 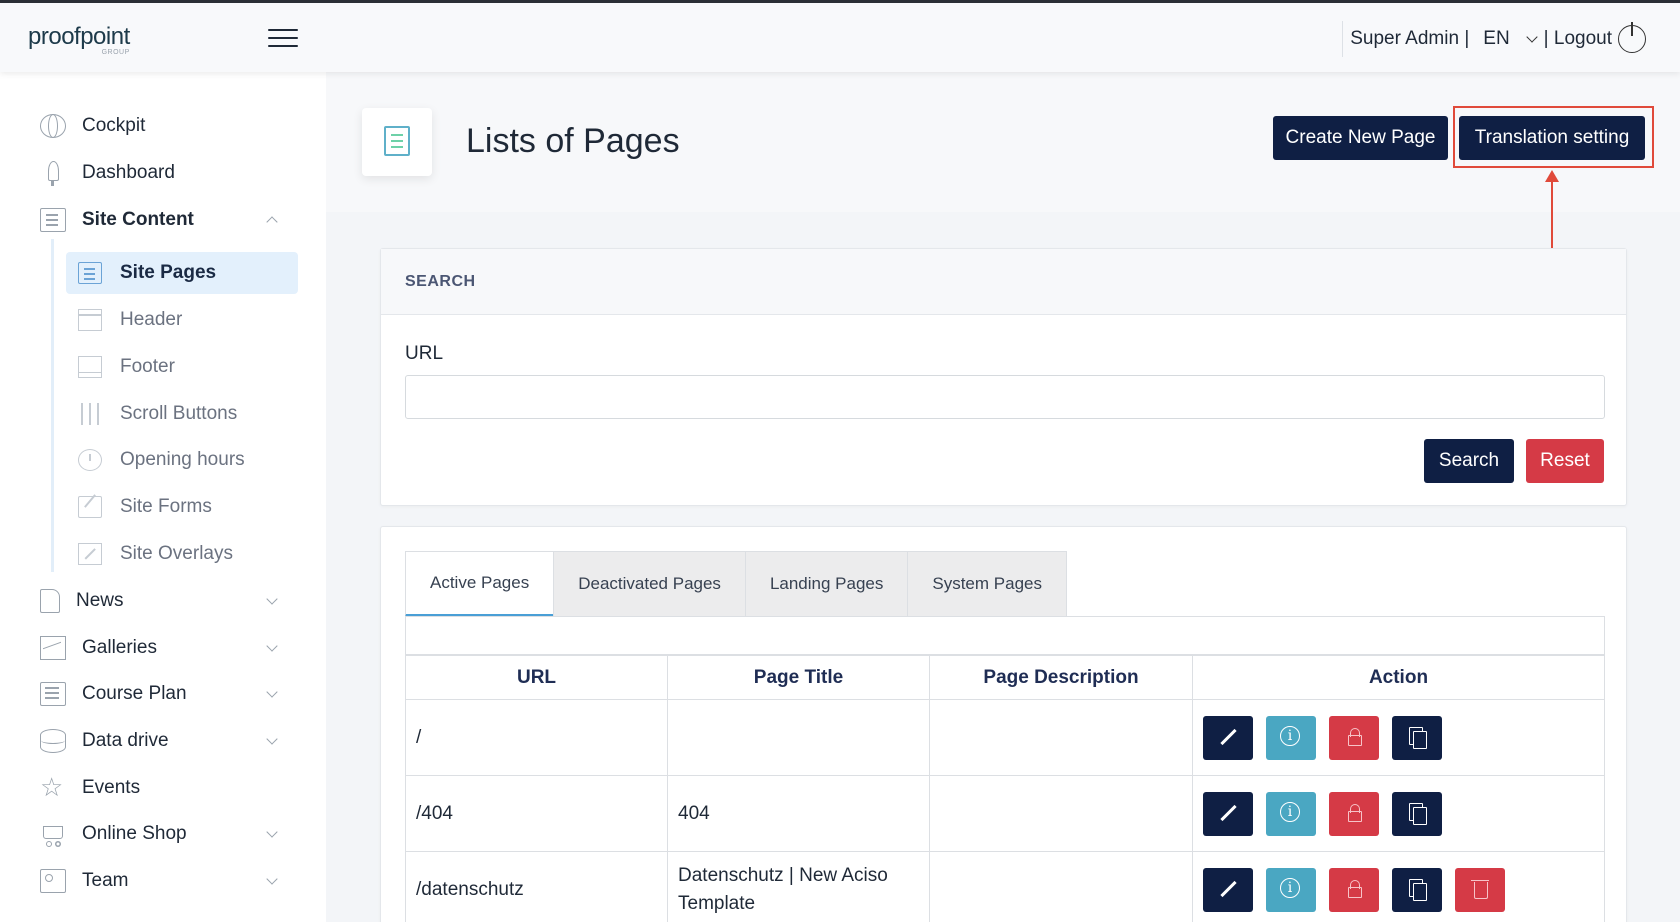 I want to click on column-header-page-description: Page Description, so click(x=1061, y=677).